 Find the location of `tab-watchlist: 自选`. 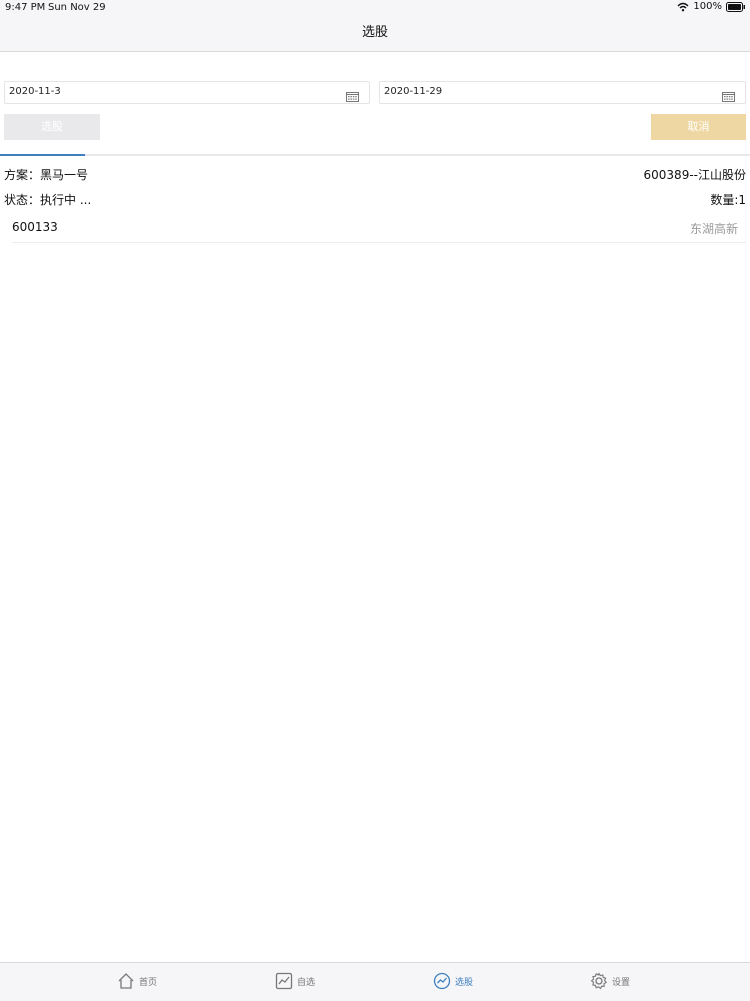

tab-watchlist: 自选 is located at coordinates (295, 981).